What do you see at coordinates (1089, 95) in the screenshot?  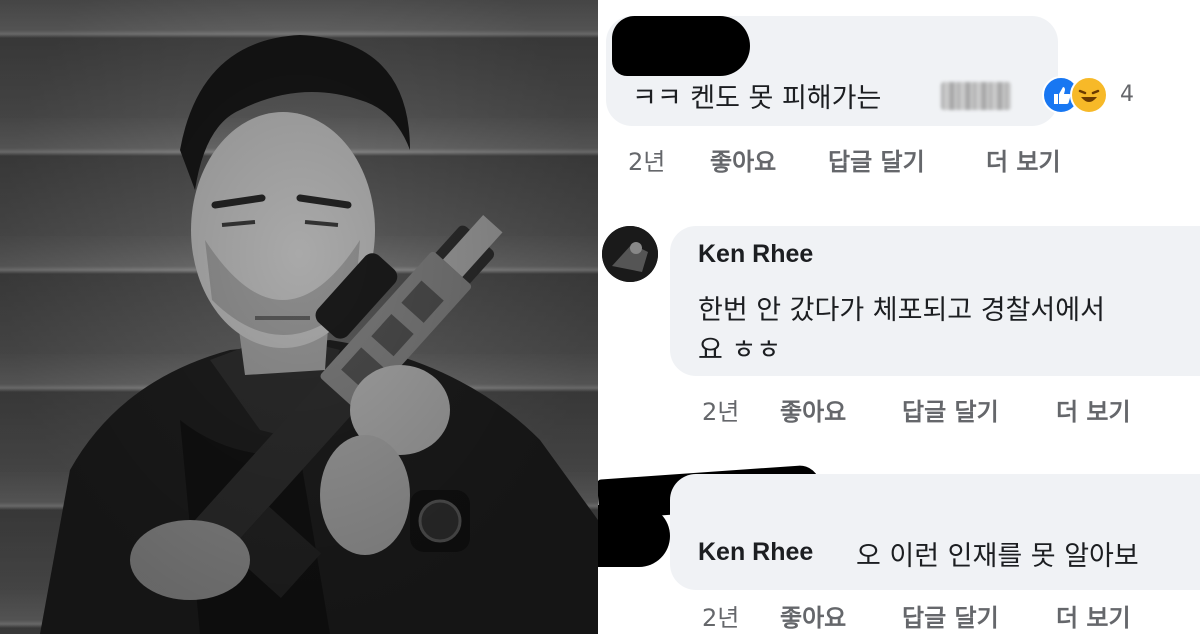 I see `haha-icon` at bounding box center [1089, 95].